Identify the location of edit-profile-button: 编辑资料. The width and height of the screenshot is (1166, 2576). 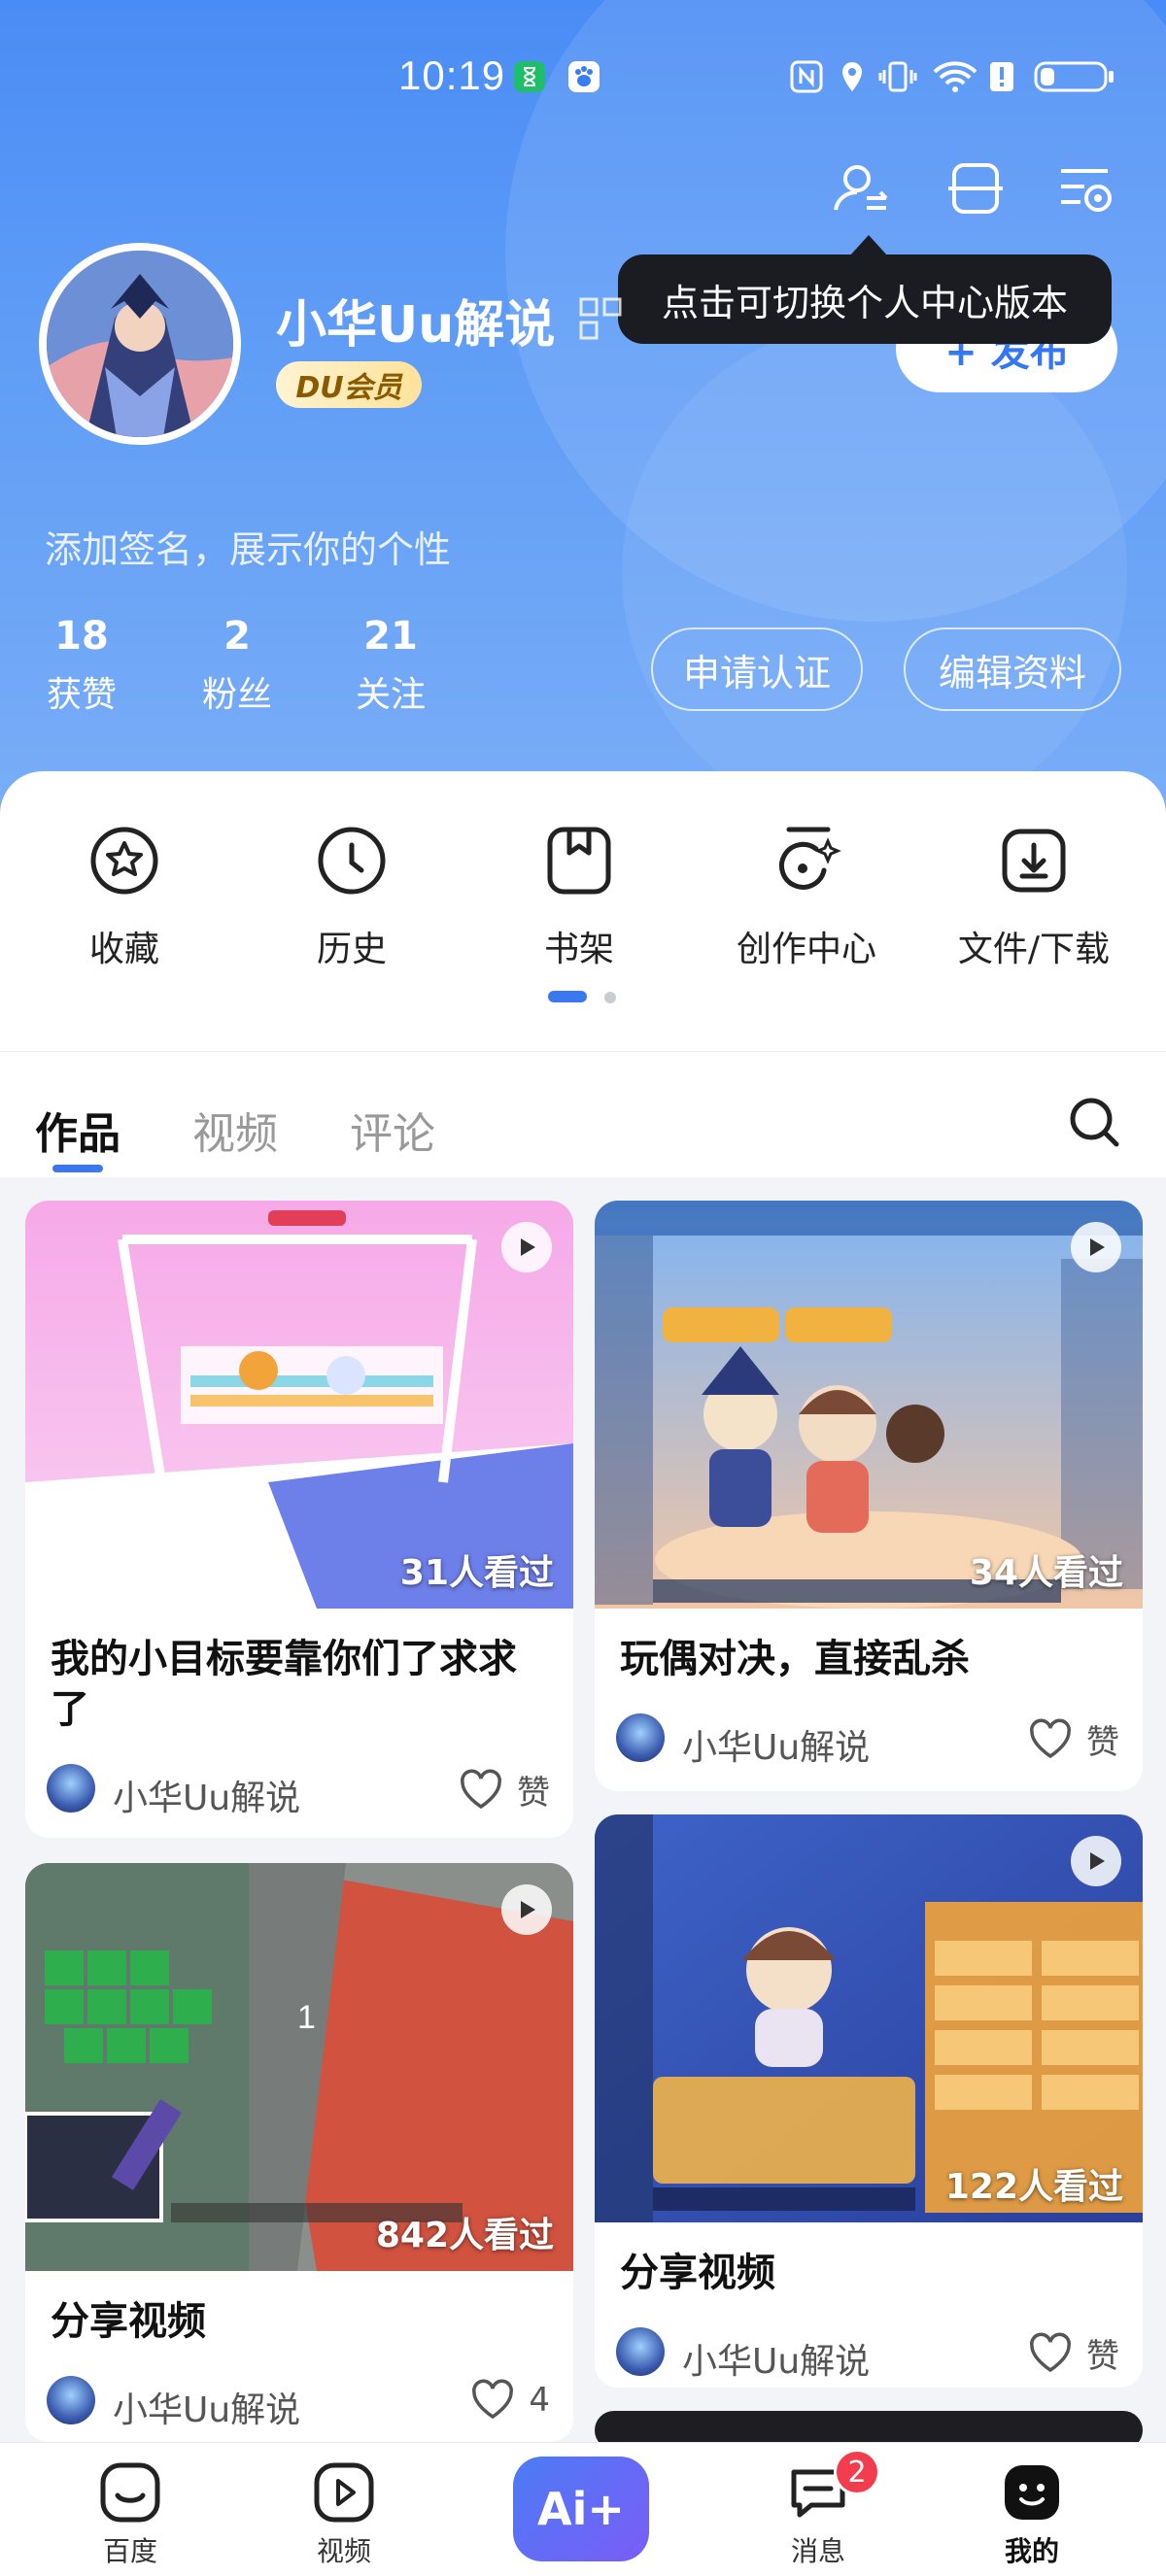
(1012, 669).